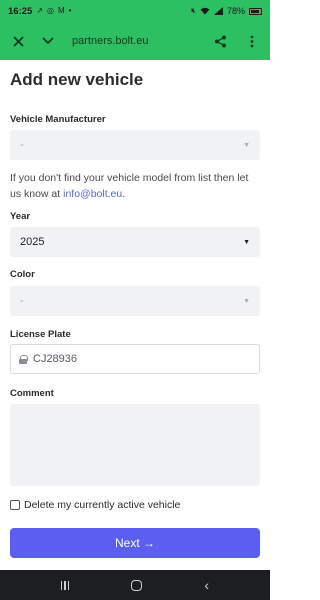  Describe the element at coordinates (135, 11) in the screenshot. I see `status-bar: 16:25 ↗ ◎ M • 🔇︎ 78%` at that location.